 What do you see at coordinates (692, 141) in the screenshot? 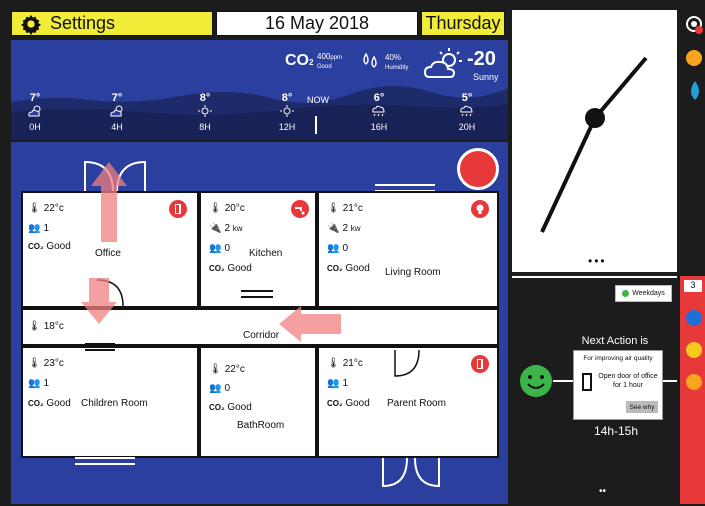
I see `side-strip-top` at bounding box center [692, 141].